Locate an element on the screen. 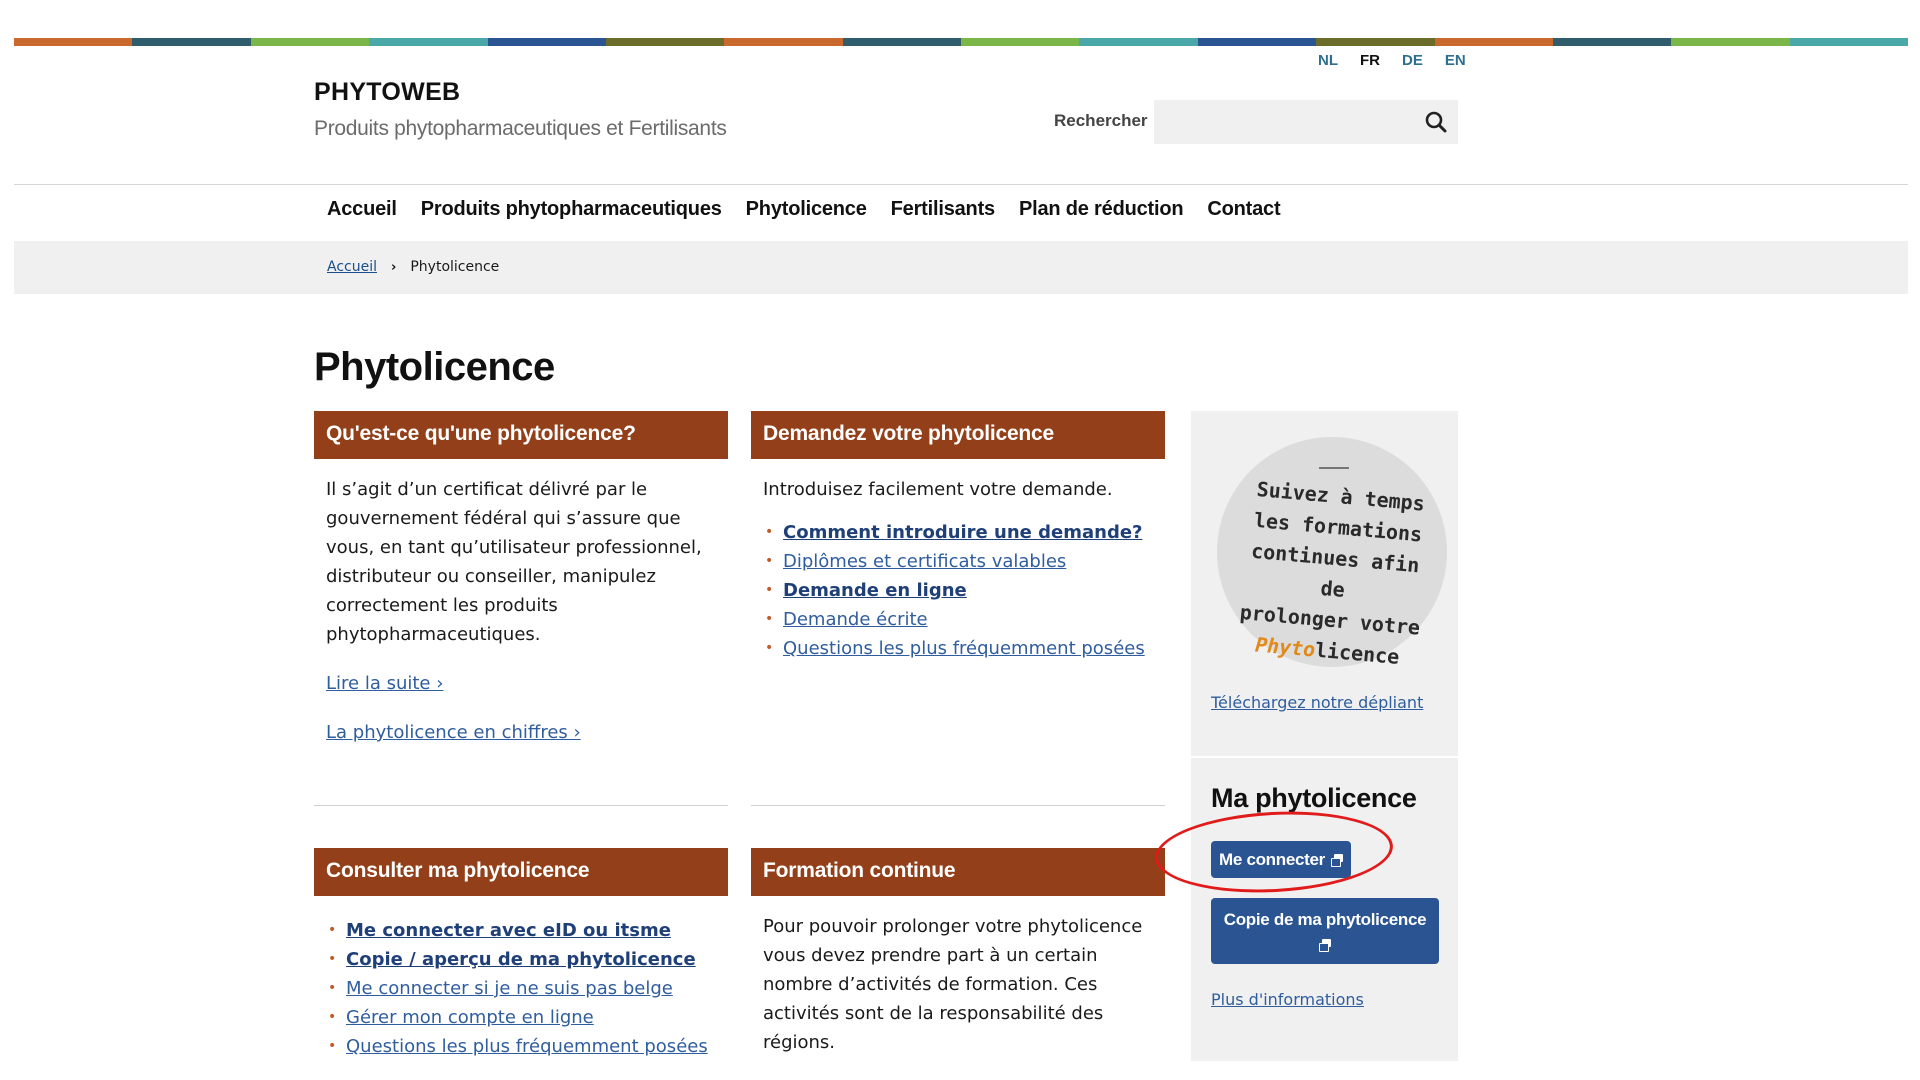 This screenshot has width=1920, height=1080. promo-phyto: Phyto is located at coordinates (1285, 647).